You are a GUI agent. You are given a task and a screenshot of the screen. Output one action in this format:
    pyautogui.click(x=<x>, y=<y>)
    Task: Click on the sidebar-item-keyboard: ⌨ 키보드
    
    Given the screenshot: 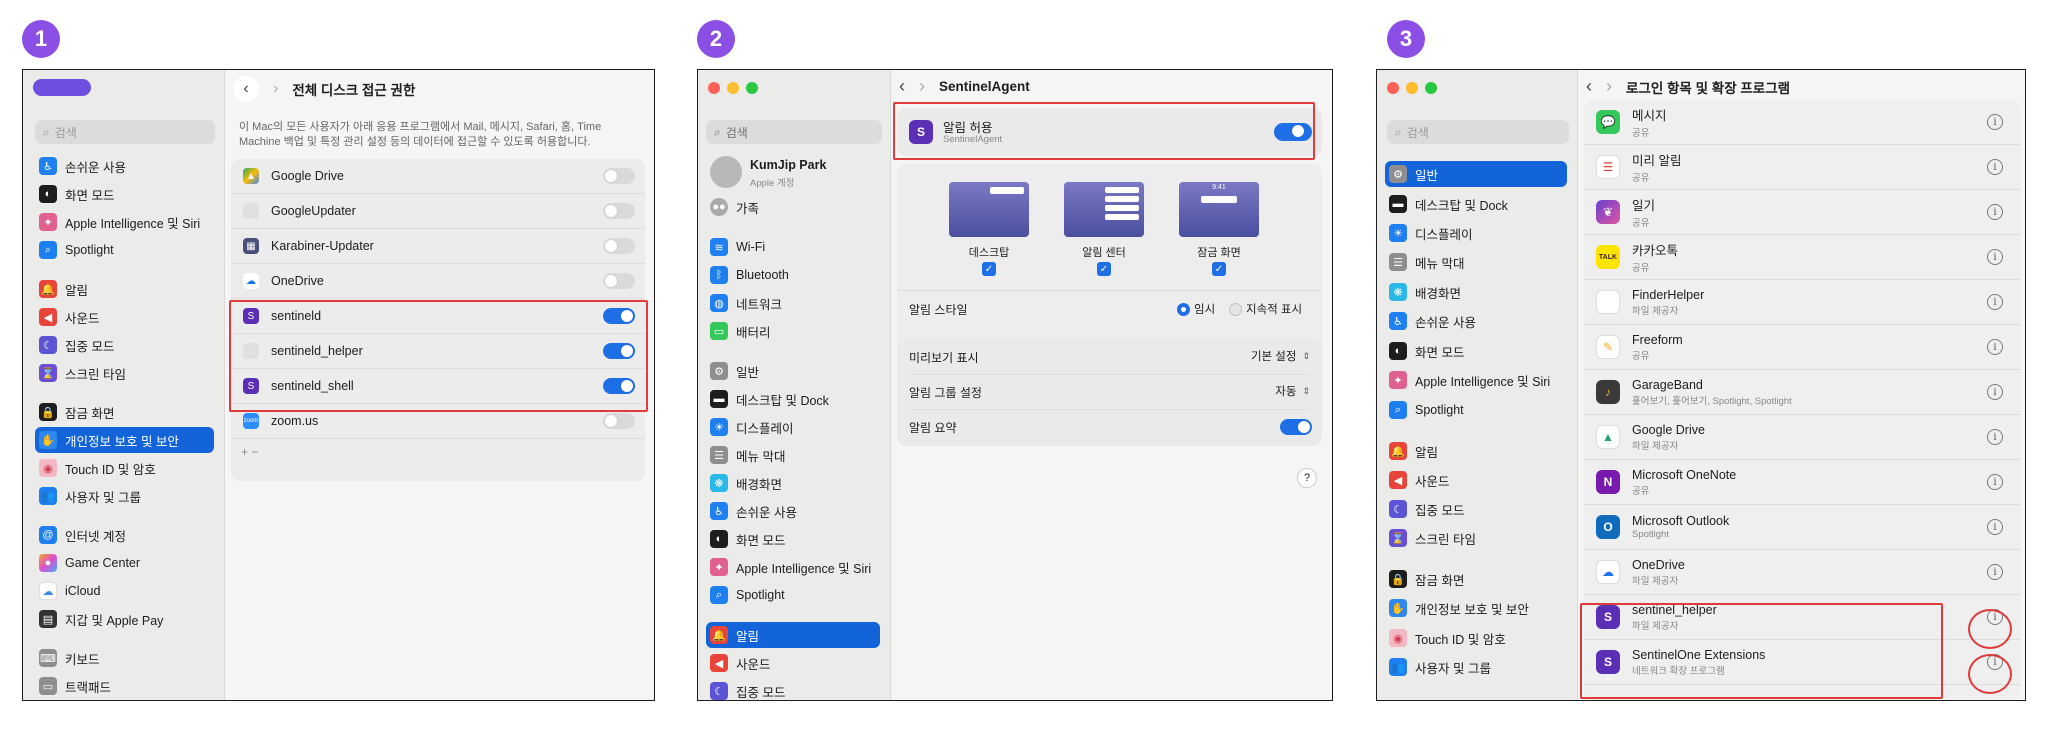 What is the action you would take?
    pyautogui.click(x=124, y=658)
    